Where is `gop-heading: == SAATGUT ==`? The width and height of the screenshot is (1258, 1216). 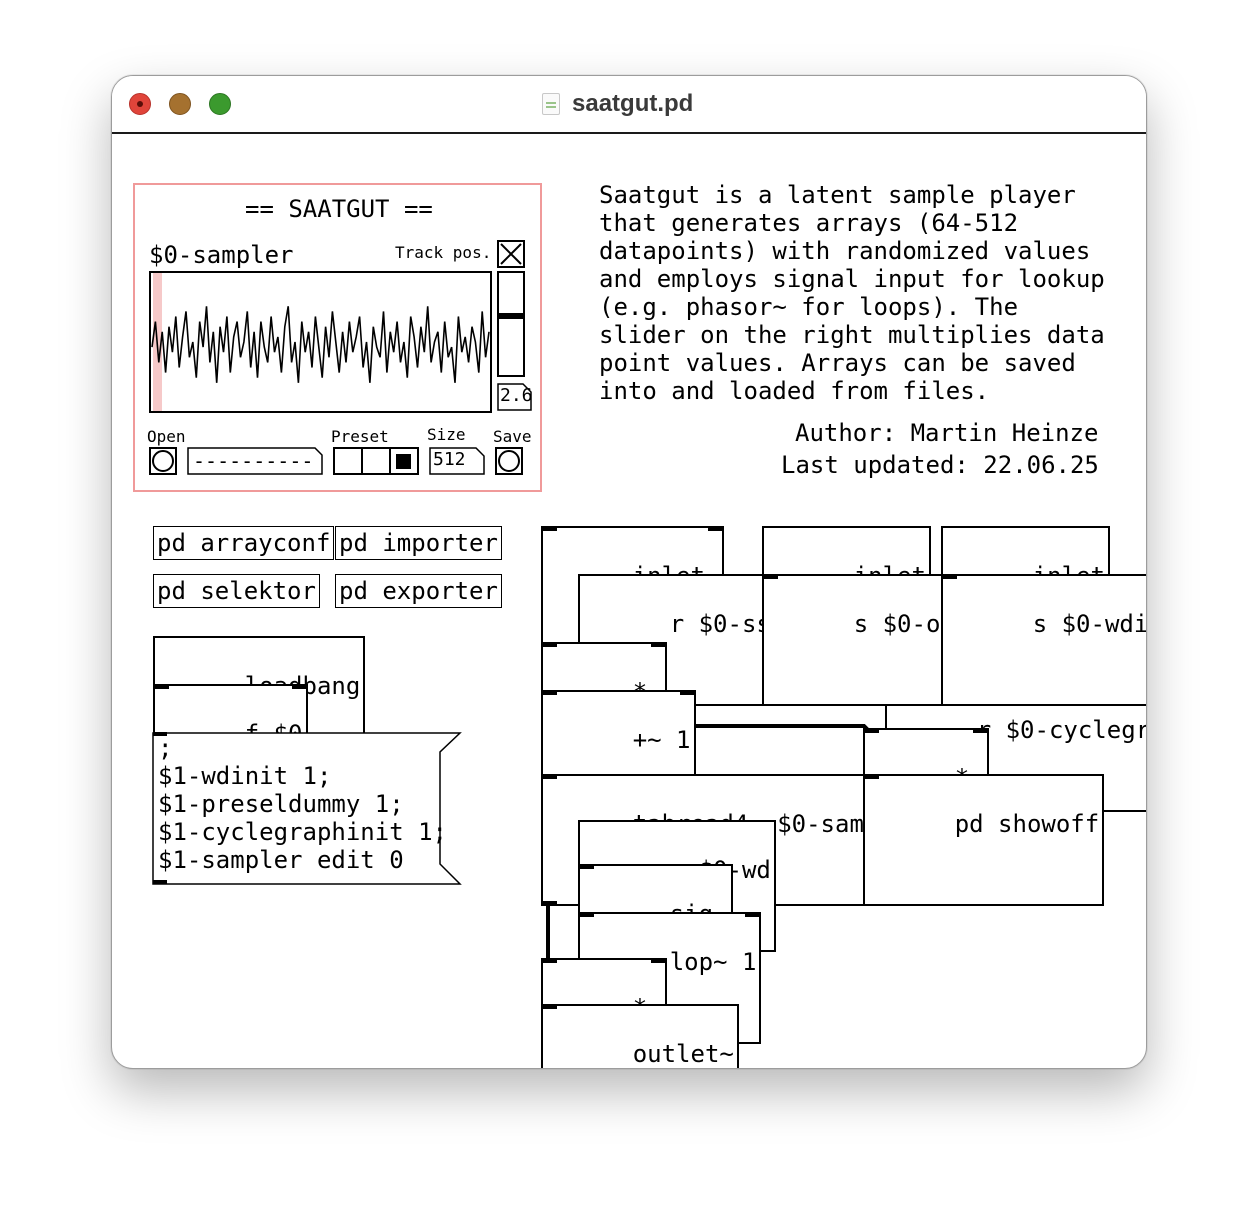
gop-heading: == SAATGUT == is located at coordinates (339, 209).